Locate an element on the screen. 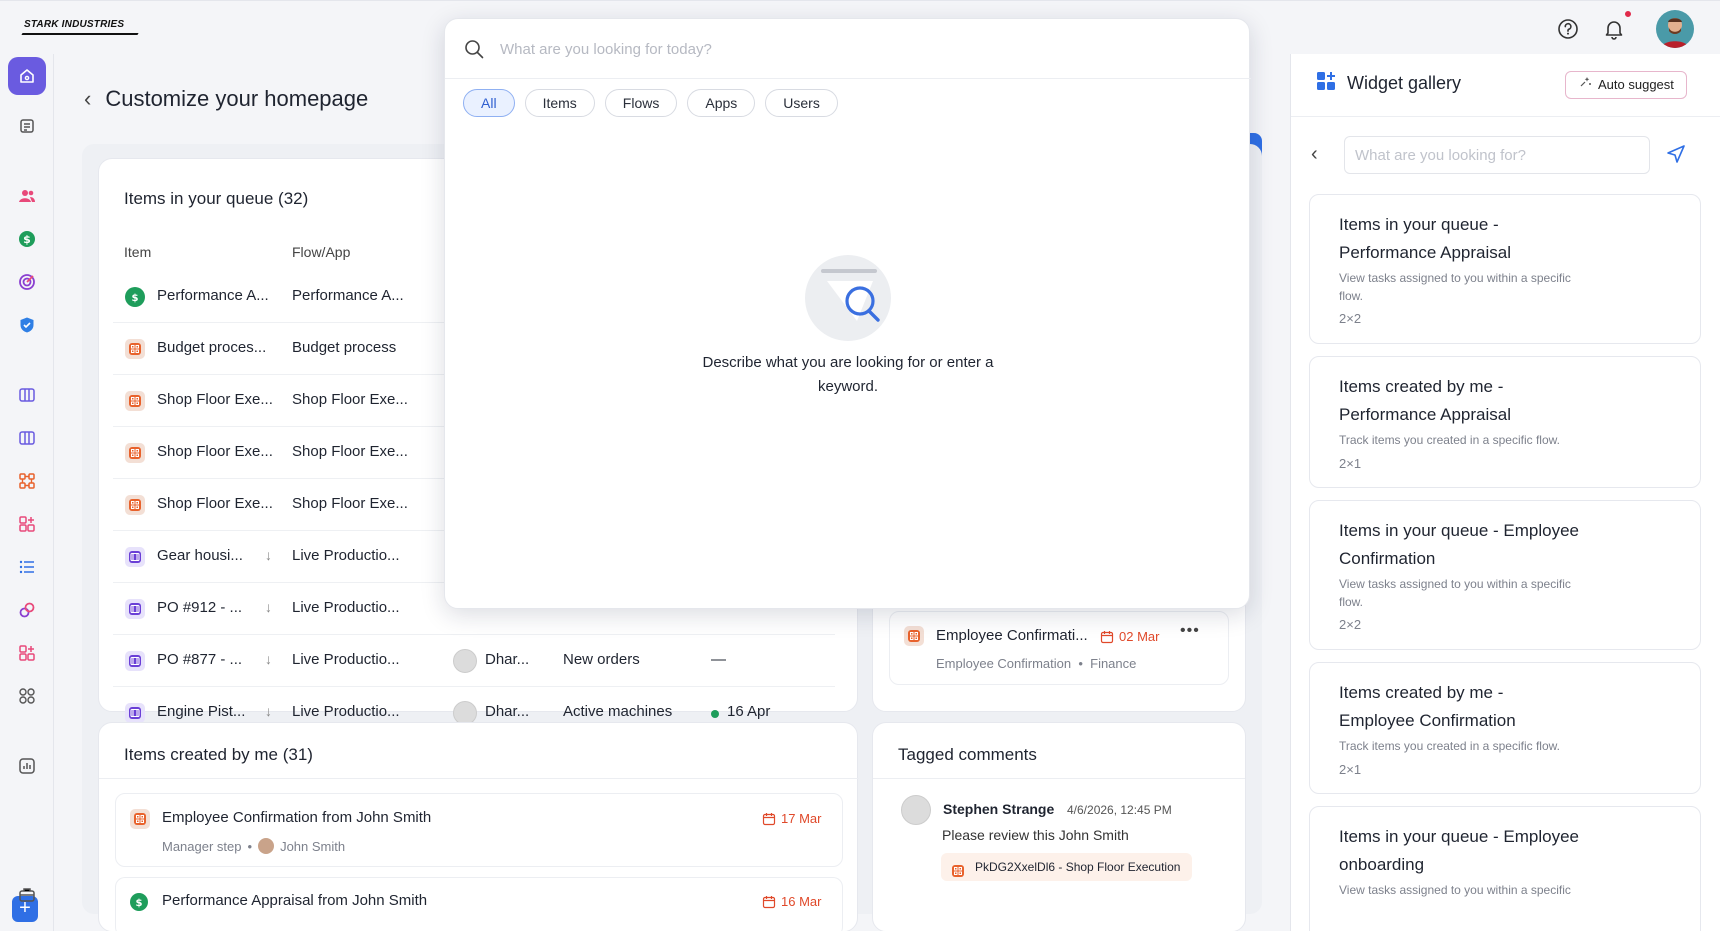  briefcase-icon is located at coordinates (27, 895).